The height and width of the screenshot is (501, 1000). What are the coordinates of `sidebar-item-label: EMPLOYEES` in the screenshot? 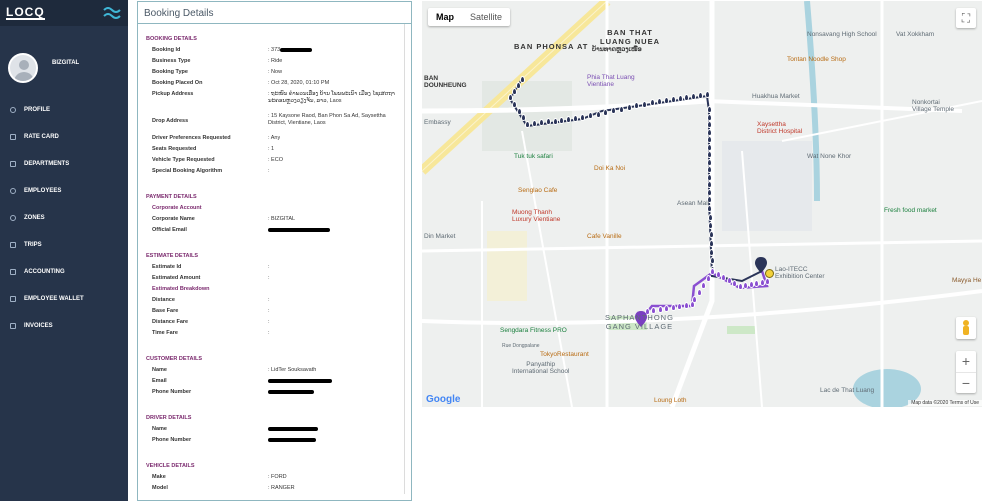 It's located at (43, 190).